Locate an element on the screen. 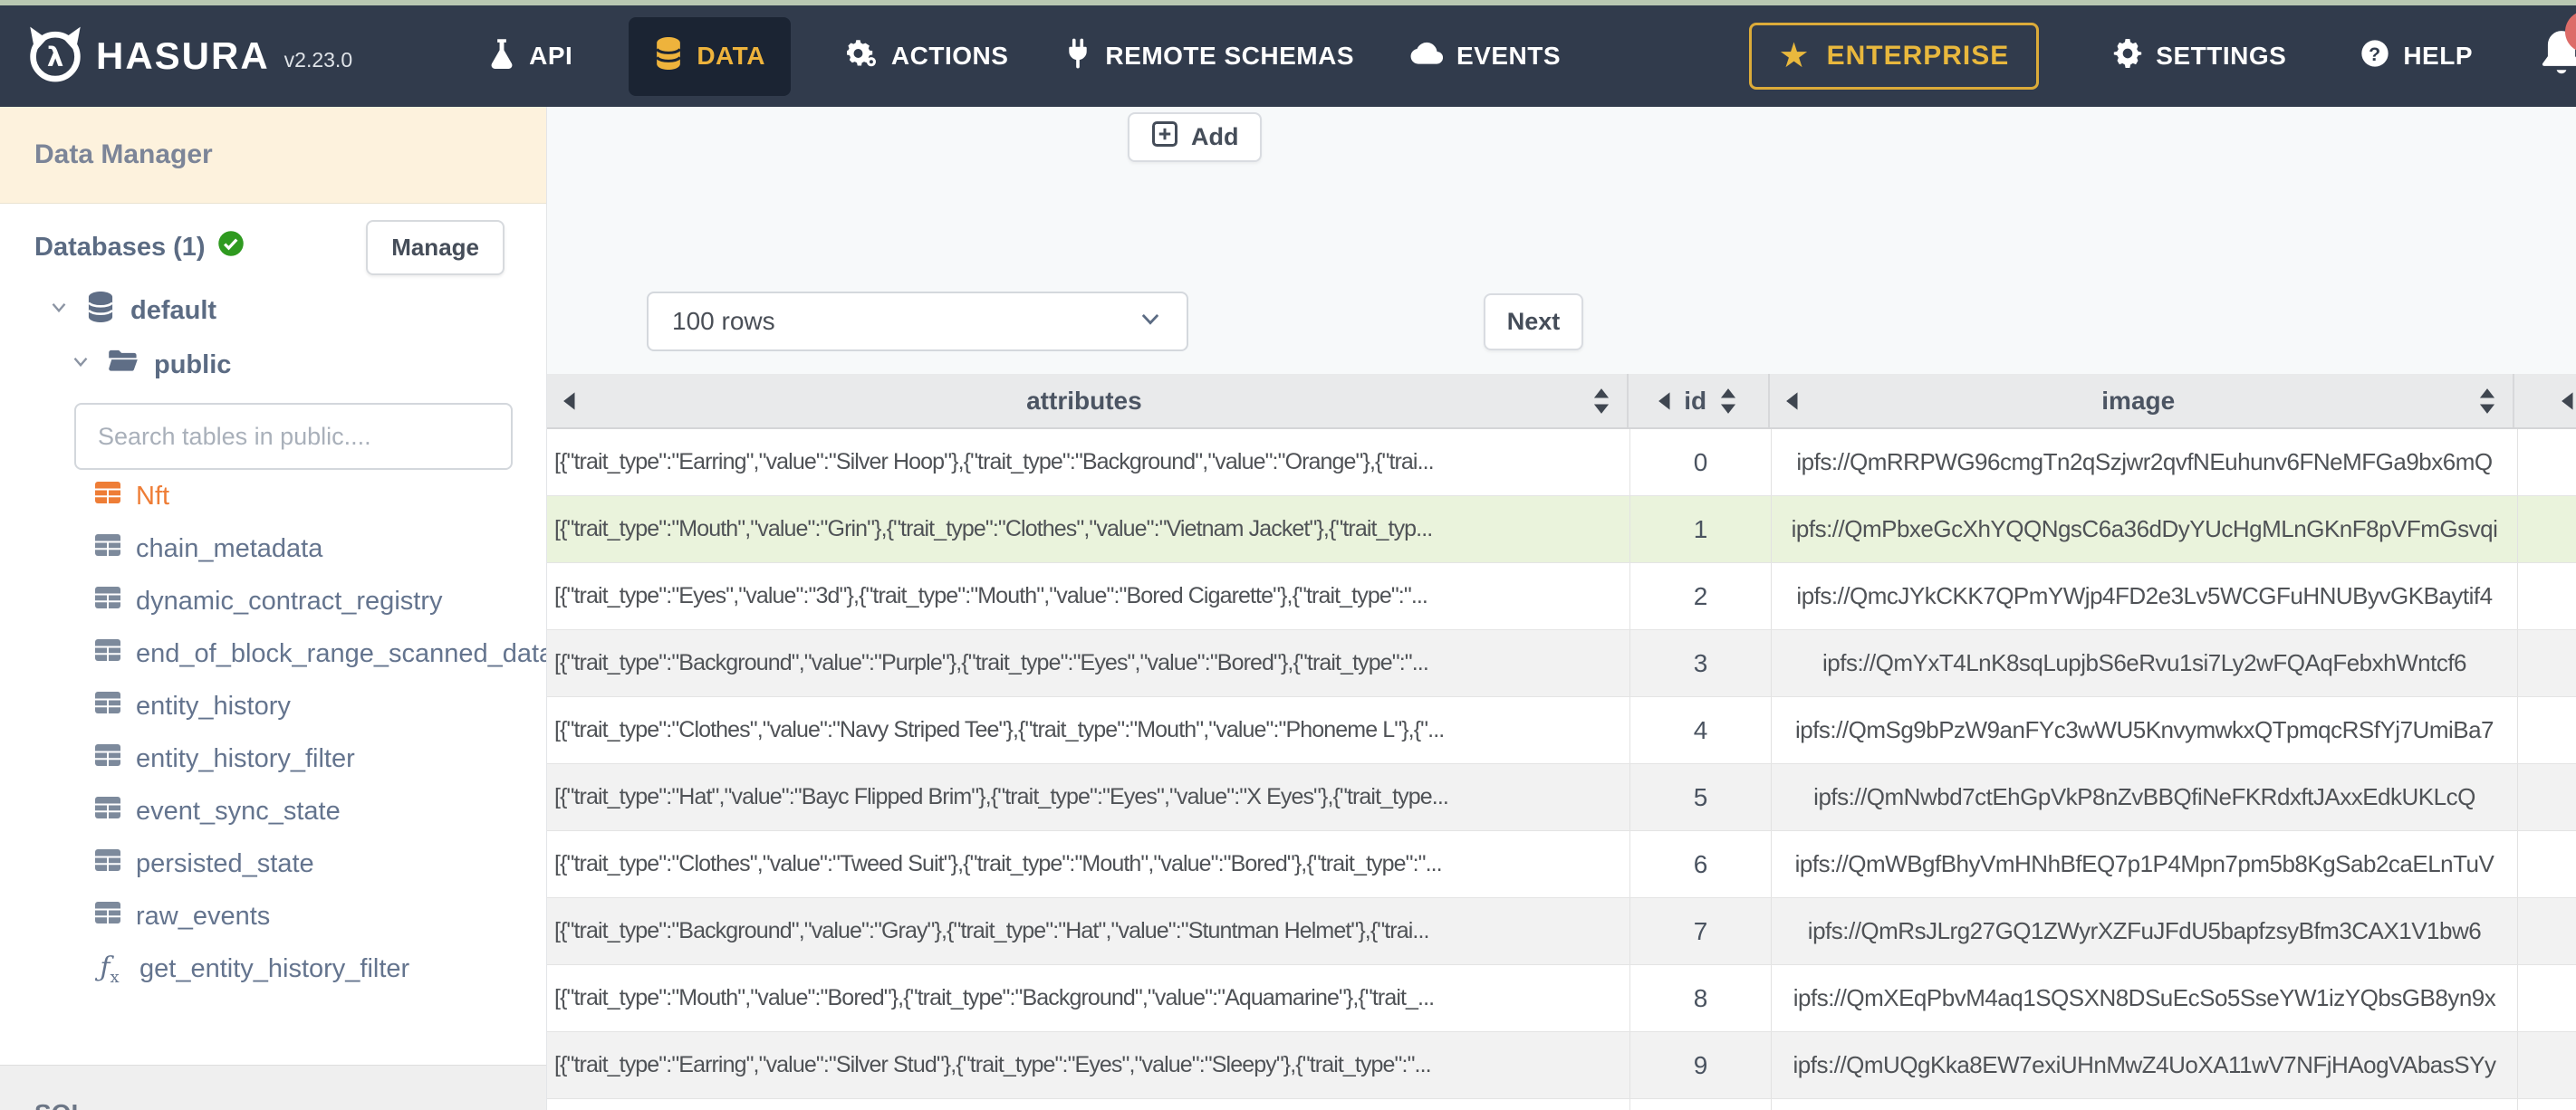 This screenshot has width=2576, height=1110. flask-icon is located at coordinates (501, 57).